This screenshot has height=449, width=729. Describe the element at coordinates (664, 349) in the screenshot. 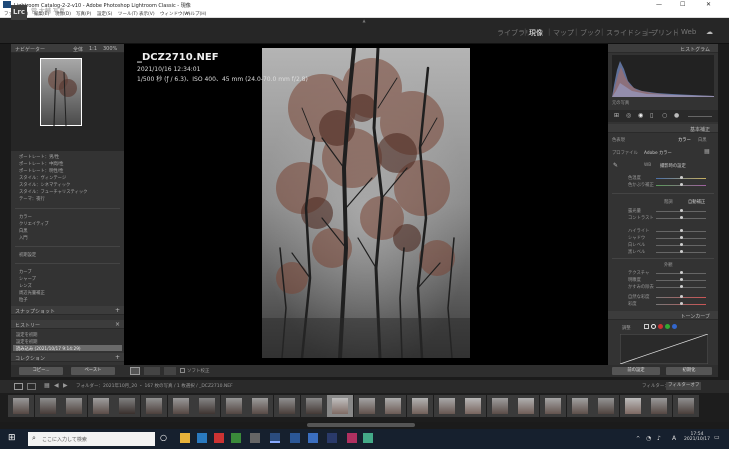

I see `tone-curve-graph` at that location.